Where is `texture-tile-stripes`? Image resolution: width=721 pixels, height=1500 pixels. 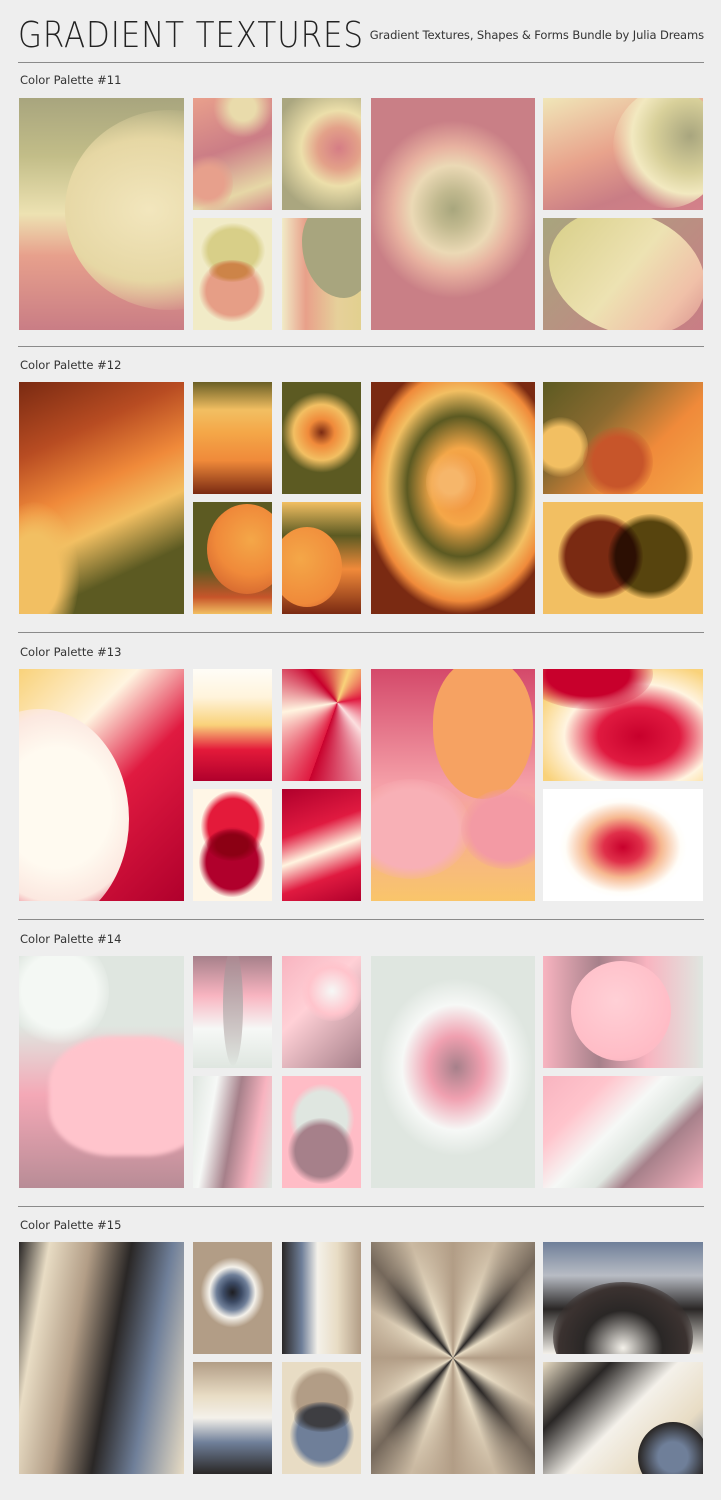 texture-tile-stripes is located at coordinates (101, 1358).